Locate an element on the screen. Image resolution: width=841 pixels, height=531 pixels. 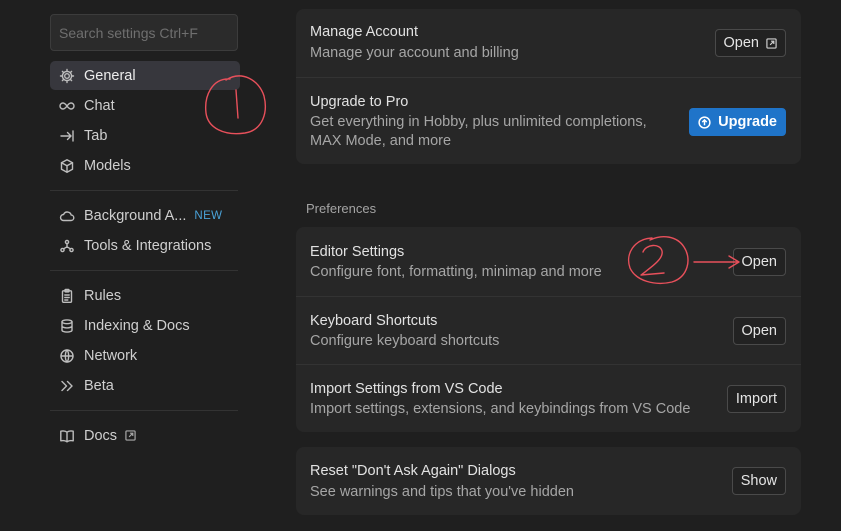
sidebar-item-models: Models is located at coordinates (145, 165).